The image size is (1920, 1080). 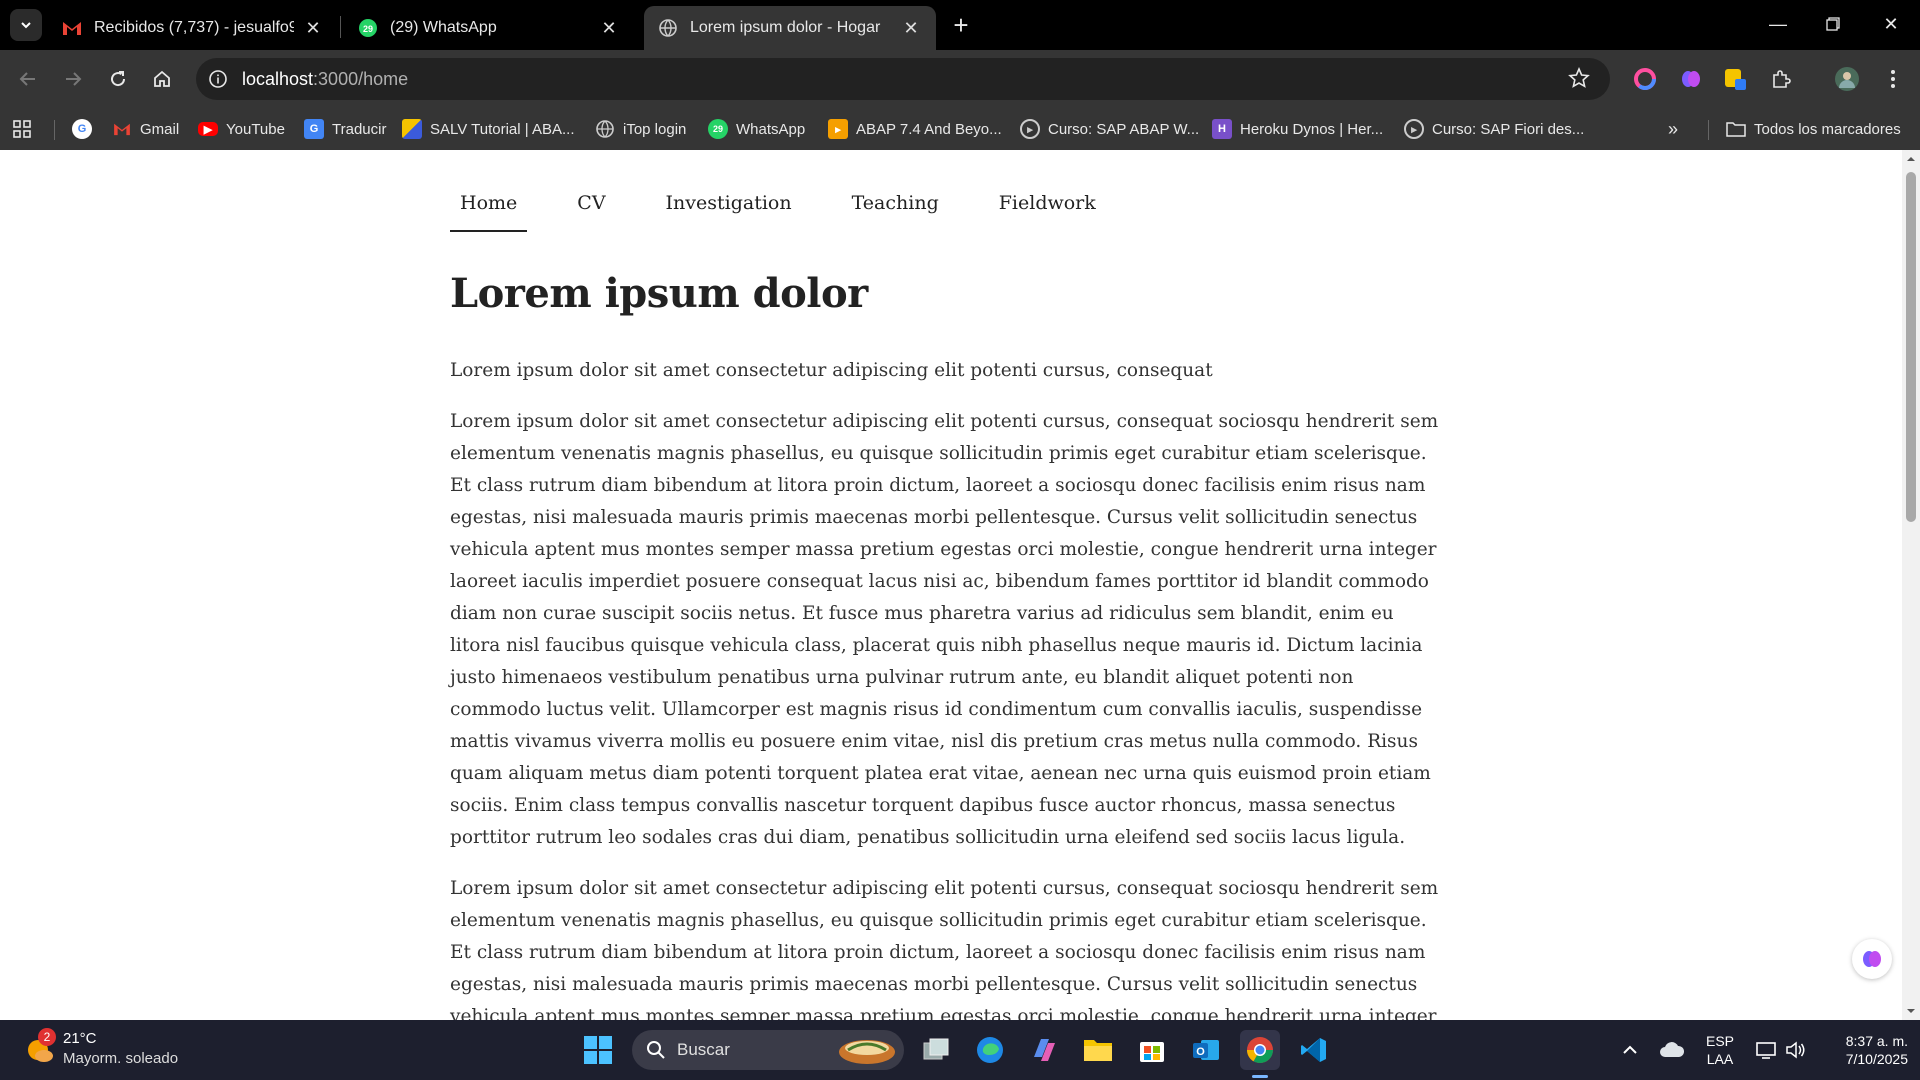 I want to click on site-nav: Home CV Investigation Teaching Fieldwork, so click(x=798, y=212).